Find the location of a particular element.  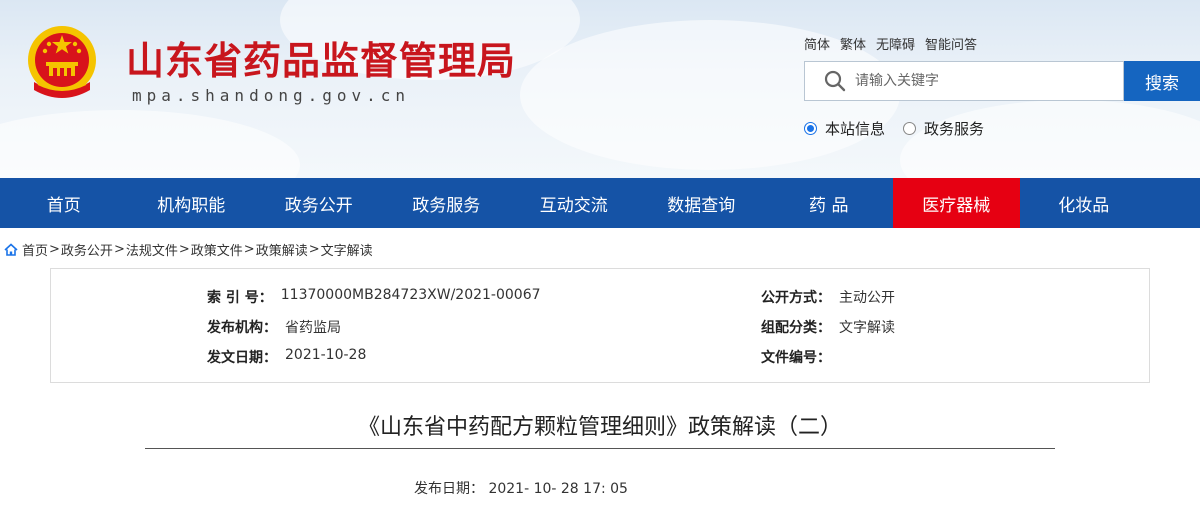

meta-index-label: 索 引 号： is located at coordinates (240, 298).